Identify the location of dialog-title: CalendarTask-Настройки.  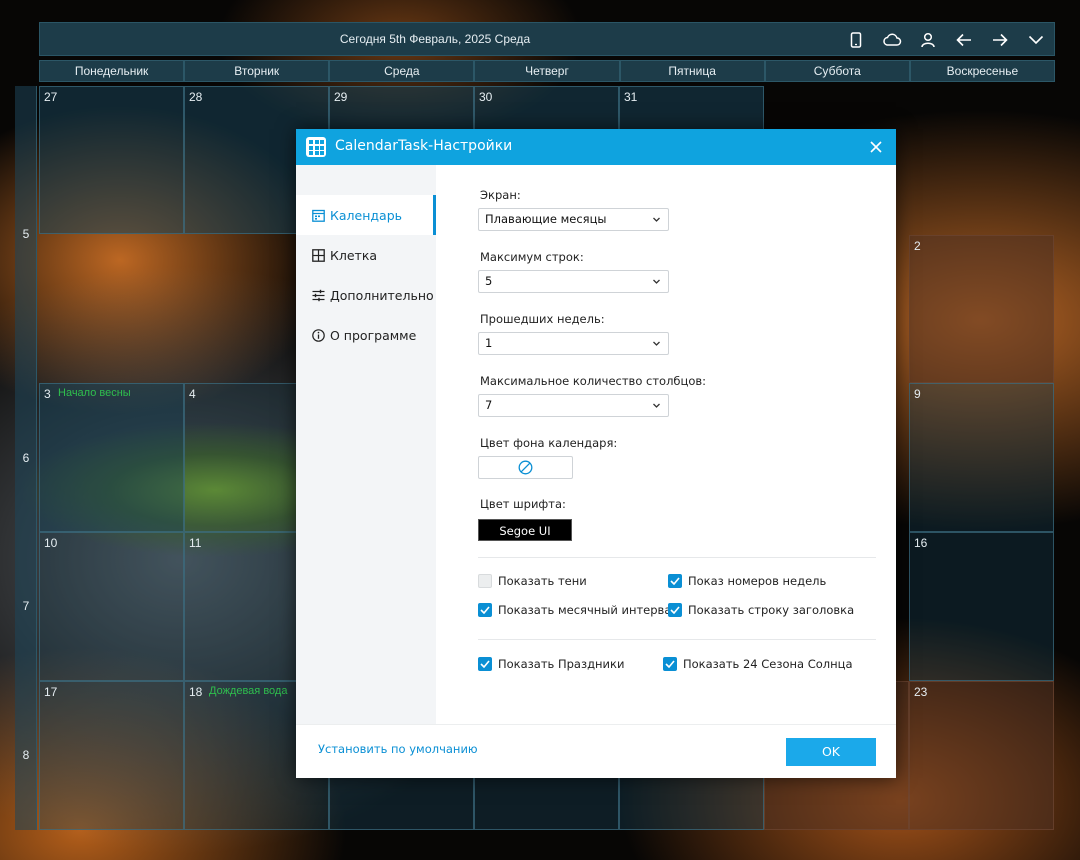
(424, 146).